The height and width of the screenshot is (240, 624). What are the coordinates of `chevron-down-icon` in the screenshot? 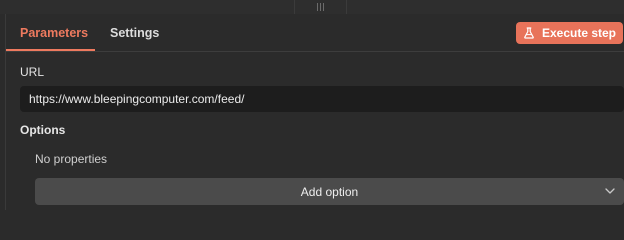 It's located at (610, 191).